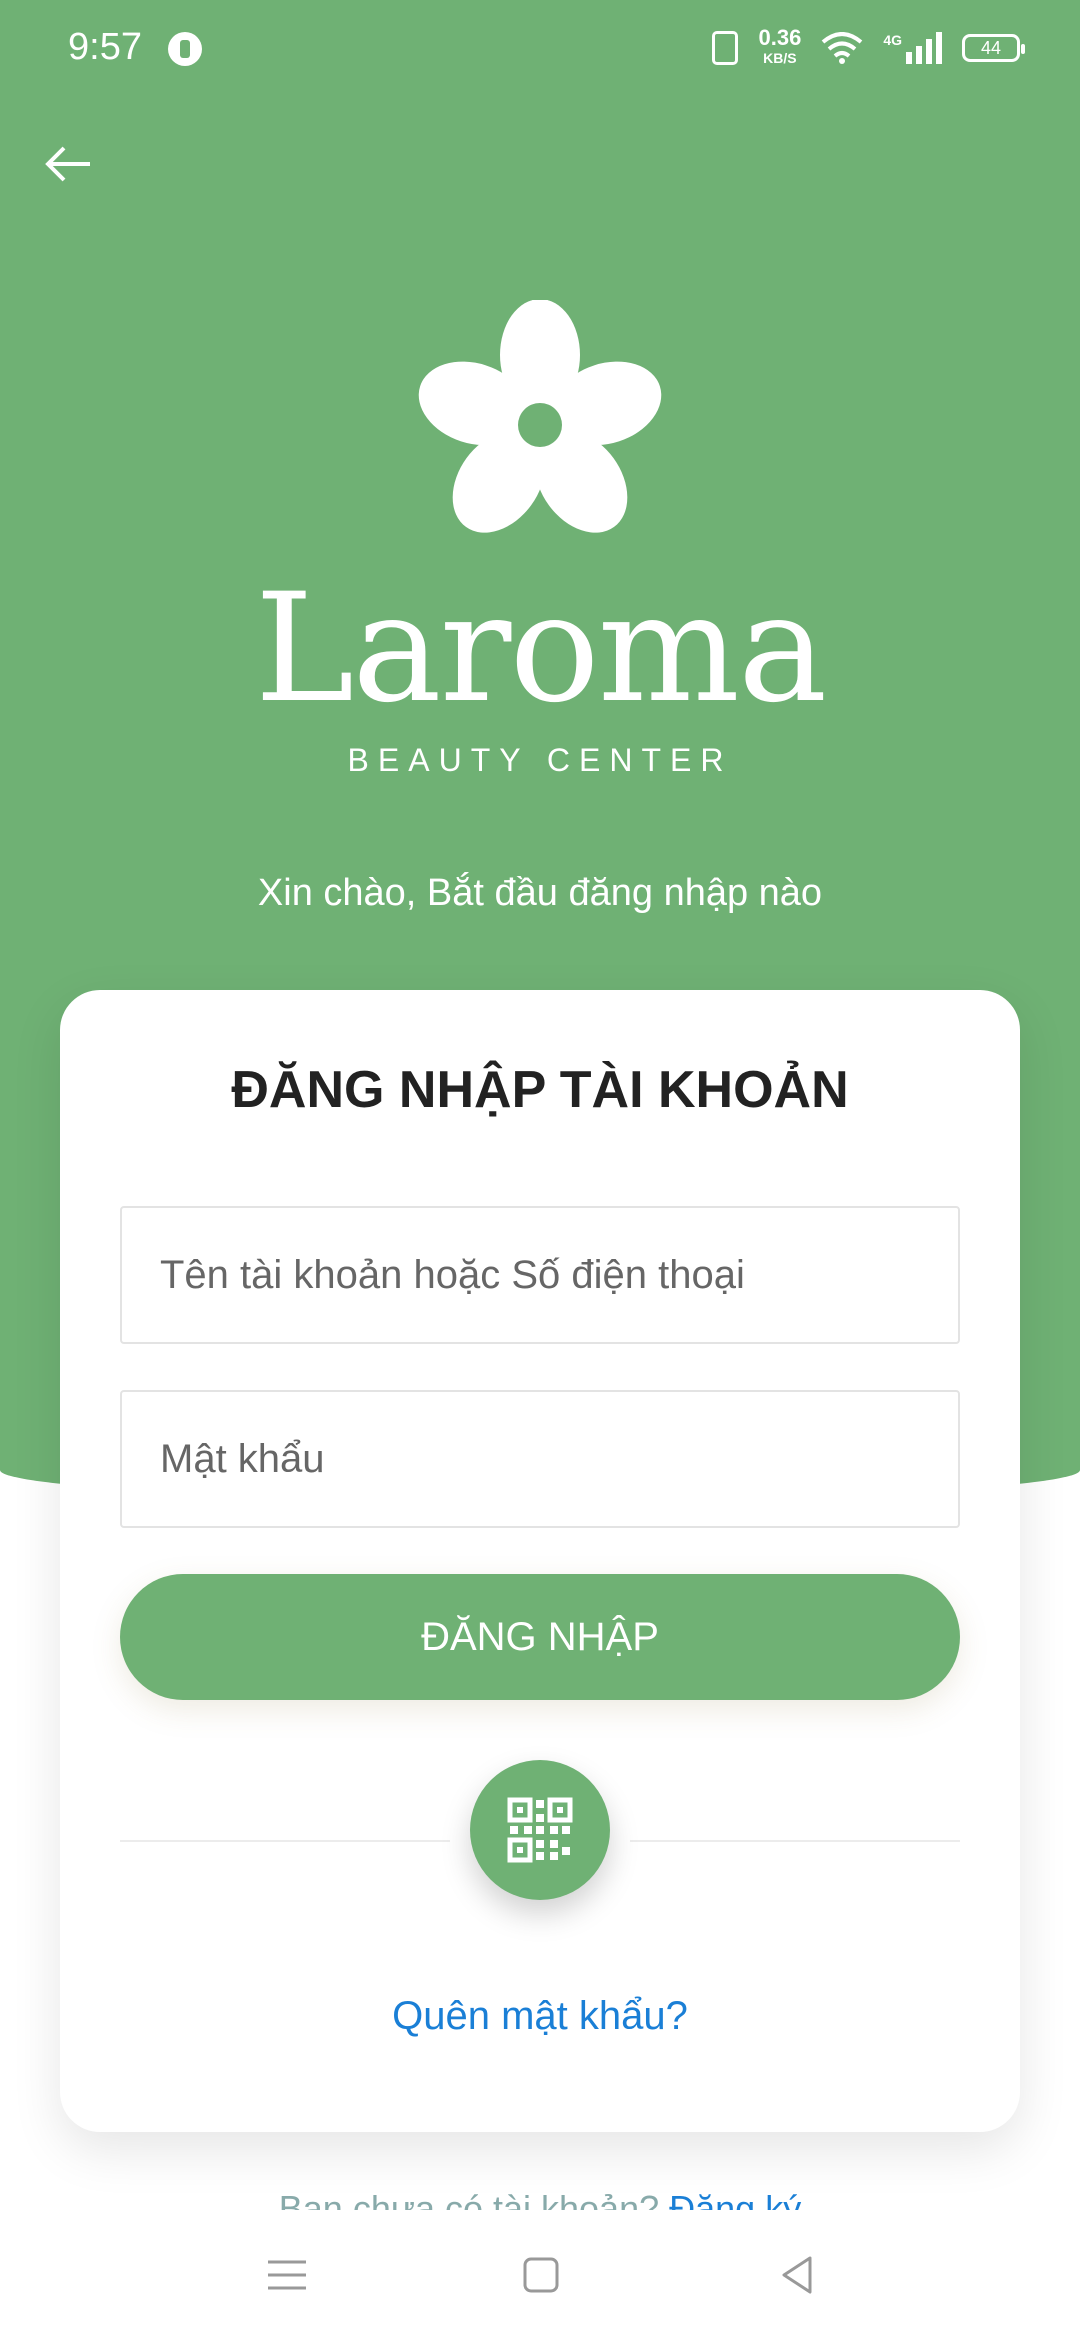 The height and width of the screenshot is (2340, 1080). What do you see at coordinates (540, 760) in the screenshot?
I see `brand-subtitle: BEAUTY CENTER` at bounding box center [540, 760].